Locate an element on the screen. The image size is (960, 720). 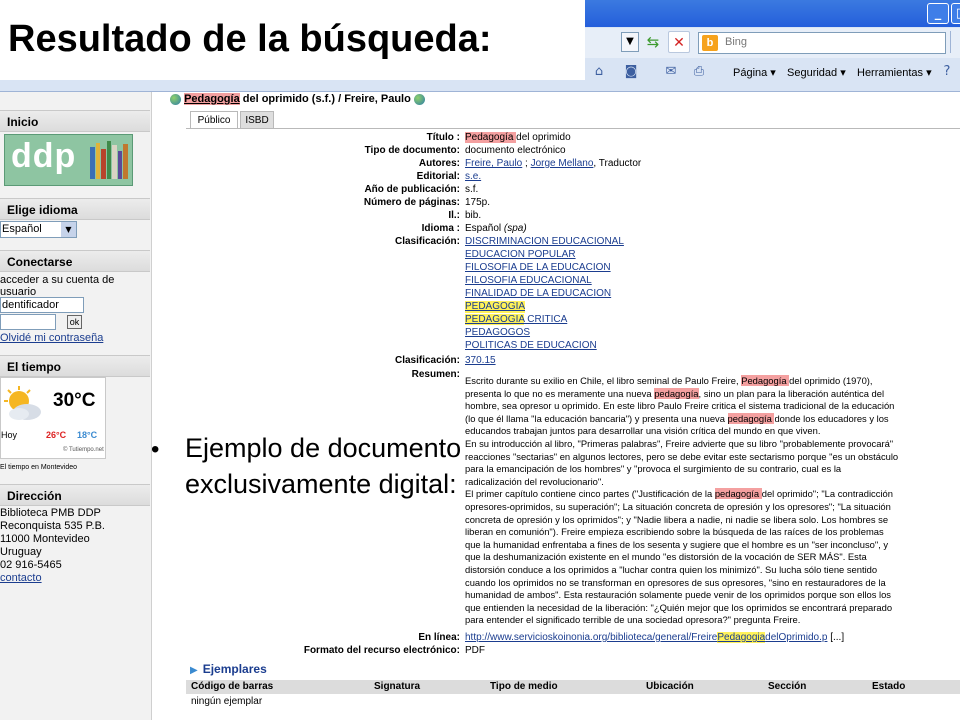
classification-link: POLITICAS DE EDUCACION is located at coordinates (531, 346).